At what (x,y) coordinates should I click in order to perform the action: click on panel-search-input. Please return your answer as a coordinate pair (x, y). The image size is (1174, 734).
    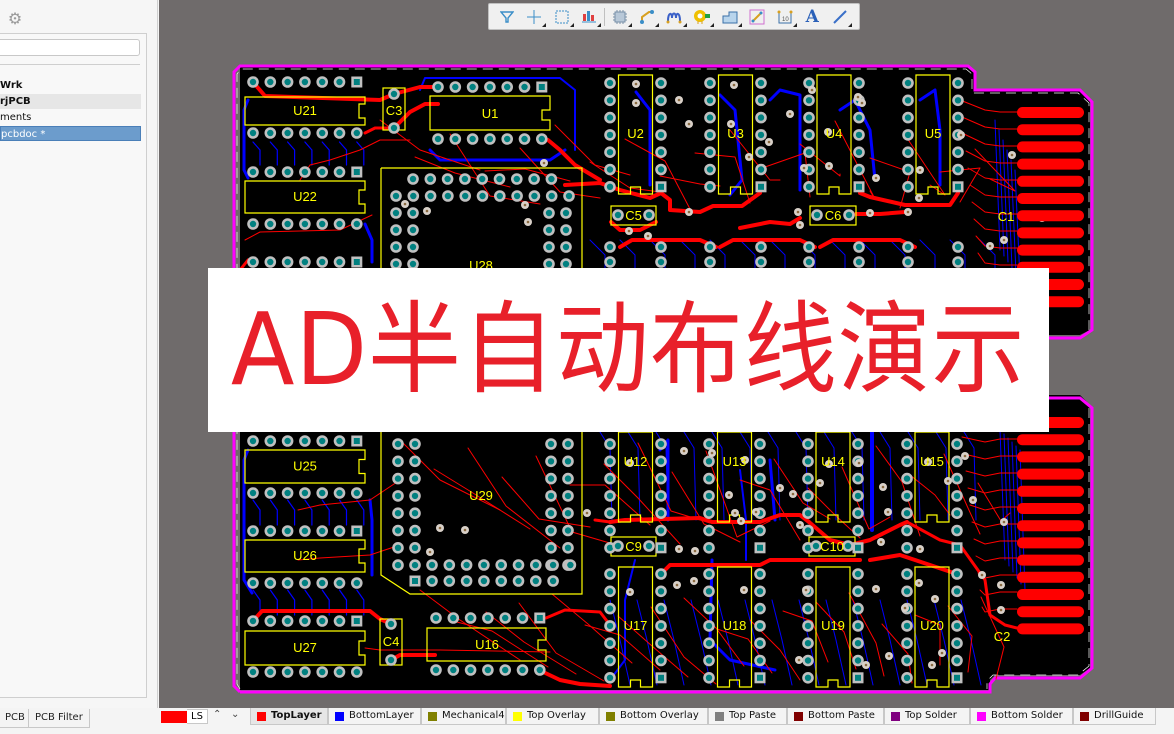
    Looking at the image, I should click on (70, 47).